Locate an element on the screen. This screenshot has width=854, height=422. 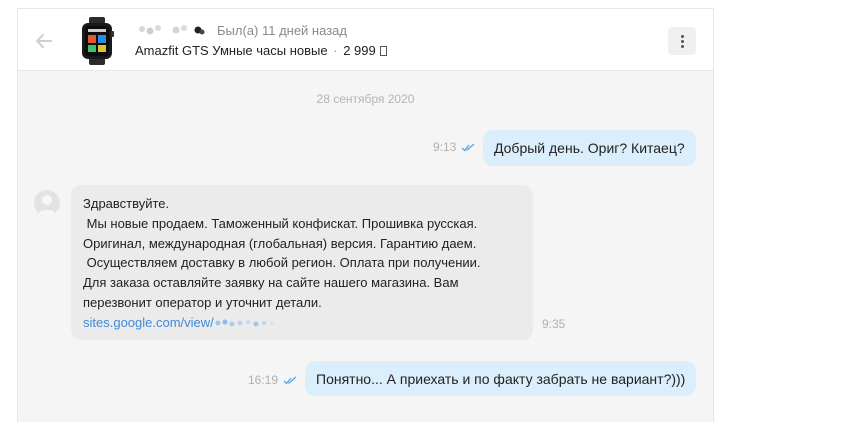
more-options-button is located at coordinates (682, 41).